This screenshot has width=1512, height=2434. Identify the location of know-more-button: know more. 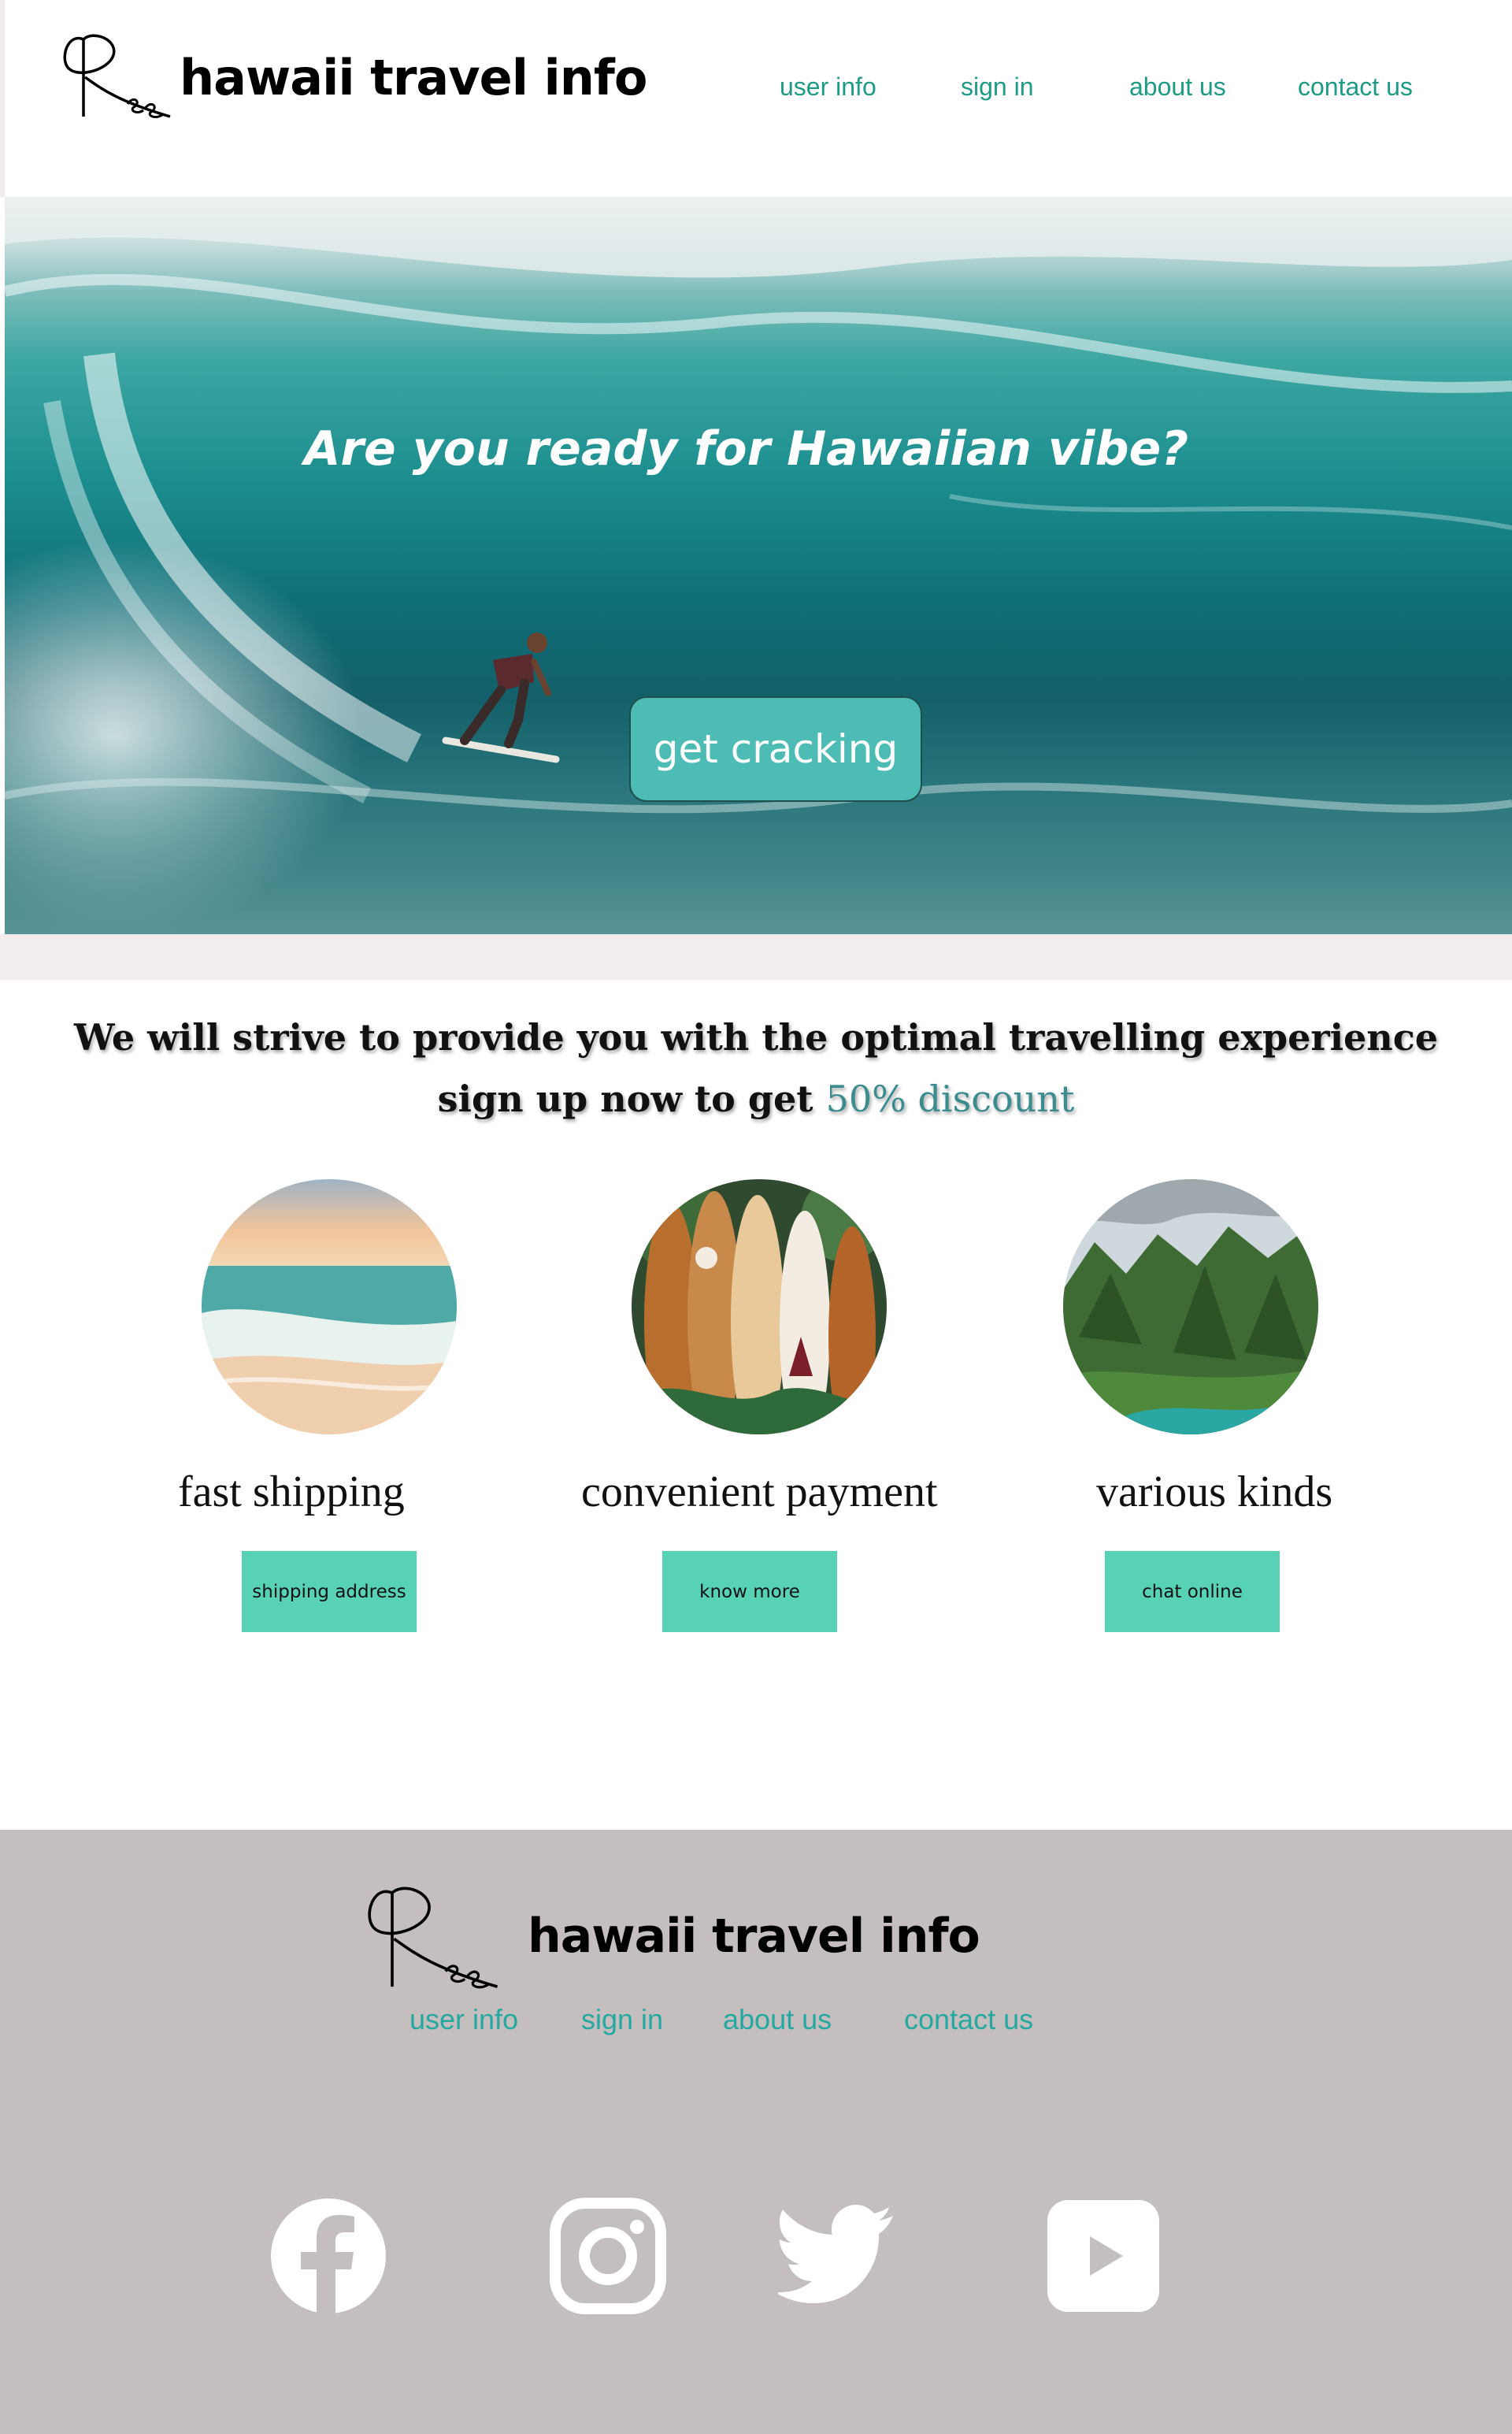
(749, 1591).